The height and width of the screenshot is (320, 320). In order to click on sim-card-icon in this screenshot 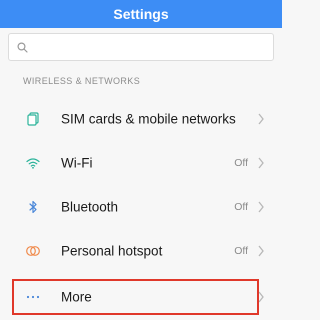, I will do `click(33, 119)`.